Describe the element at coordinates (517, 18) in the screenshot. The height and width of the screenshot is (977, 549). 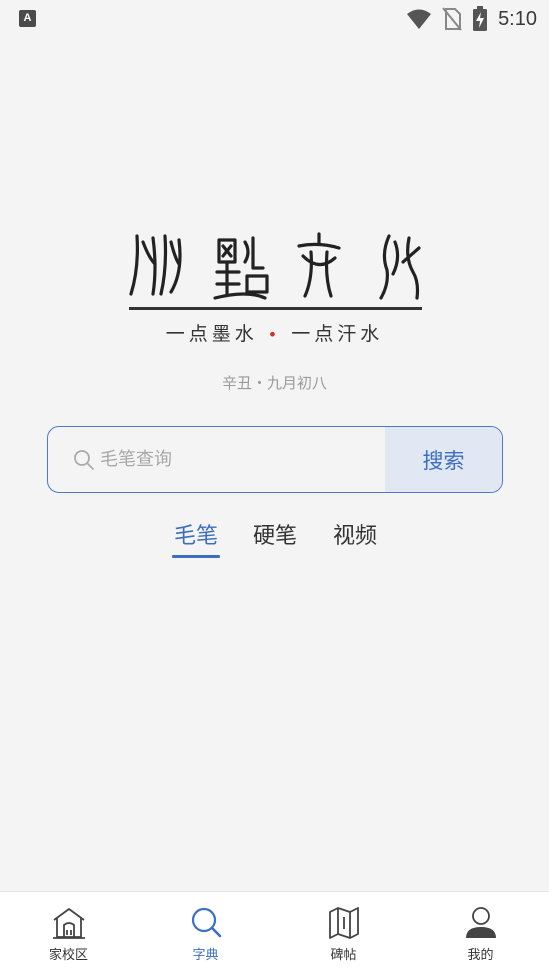
I see `status-time: 5:10` at that location.